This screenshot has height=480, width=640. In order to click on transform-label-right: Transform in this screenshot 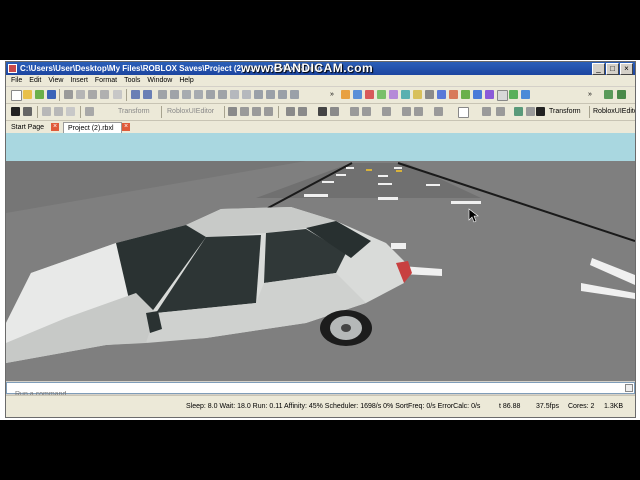, I will do `click(565, 112)`.